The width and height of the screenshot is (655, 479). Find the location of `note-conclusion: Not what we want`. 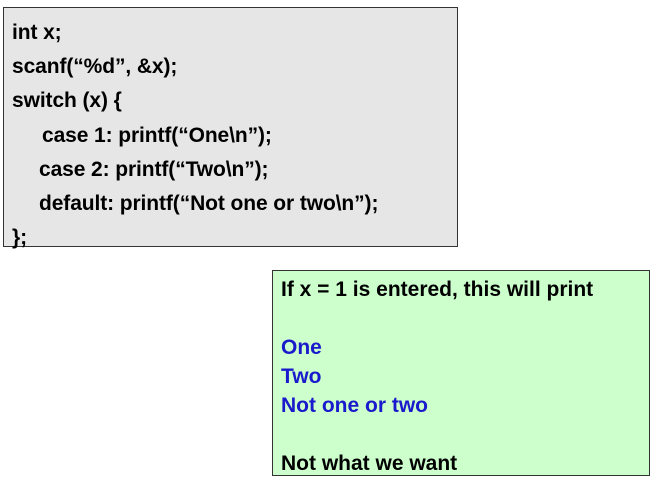

note-conclusion: Not what we want is located at coordinates (369, 463).